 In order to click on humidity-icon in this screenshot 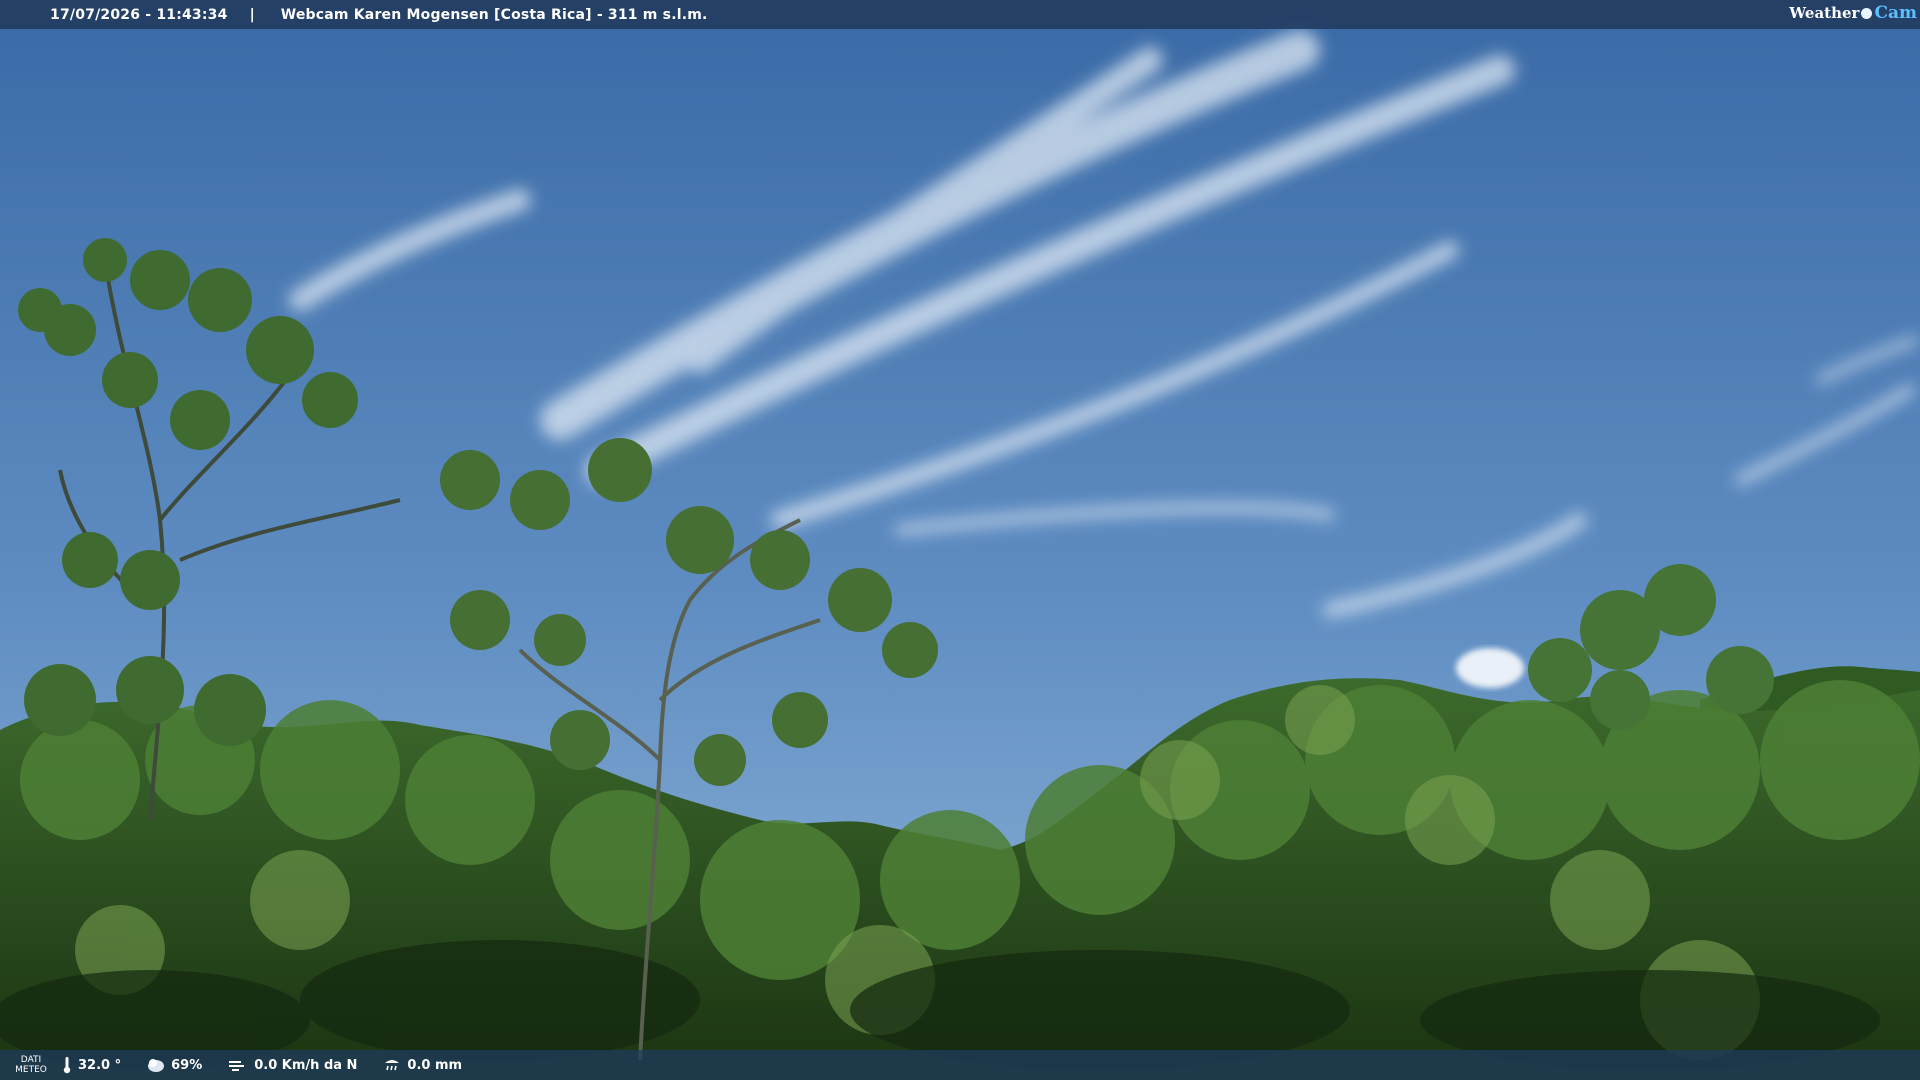, I will do `click(156, 1065)`.